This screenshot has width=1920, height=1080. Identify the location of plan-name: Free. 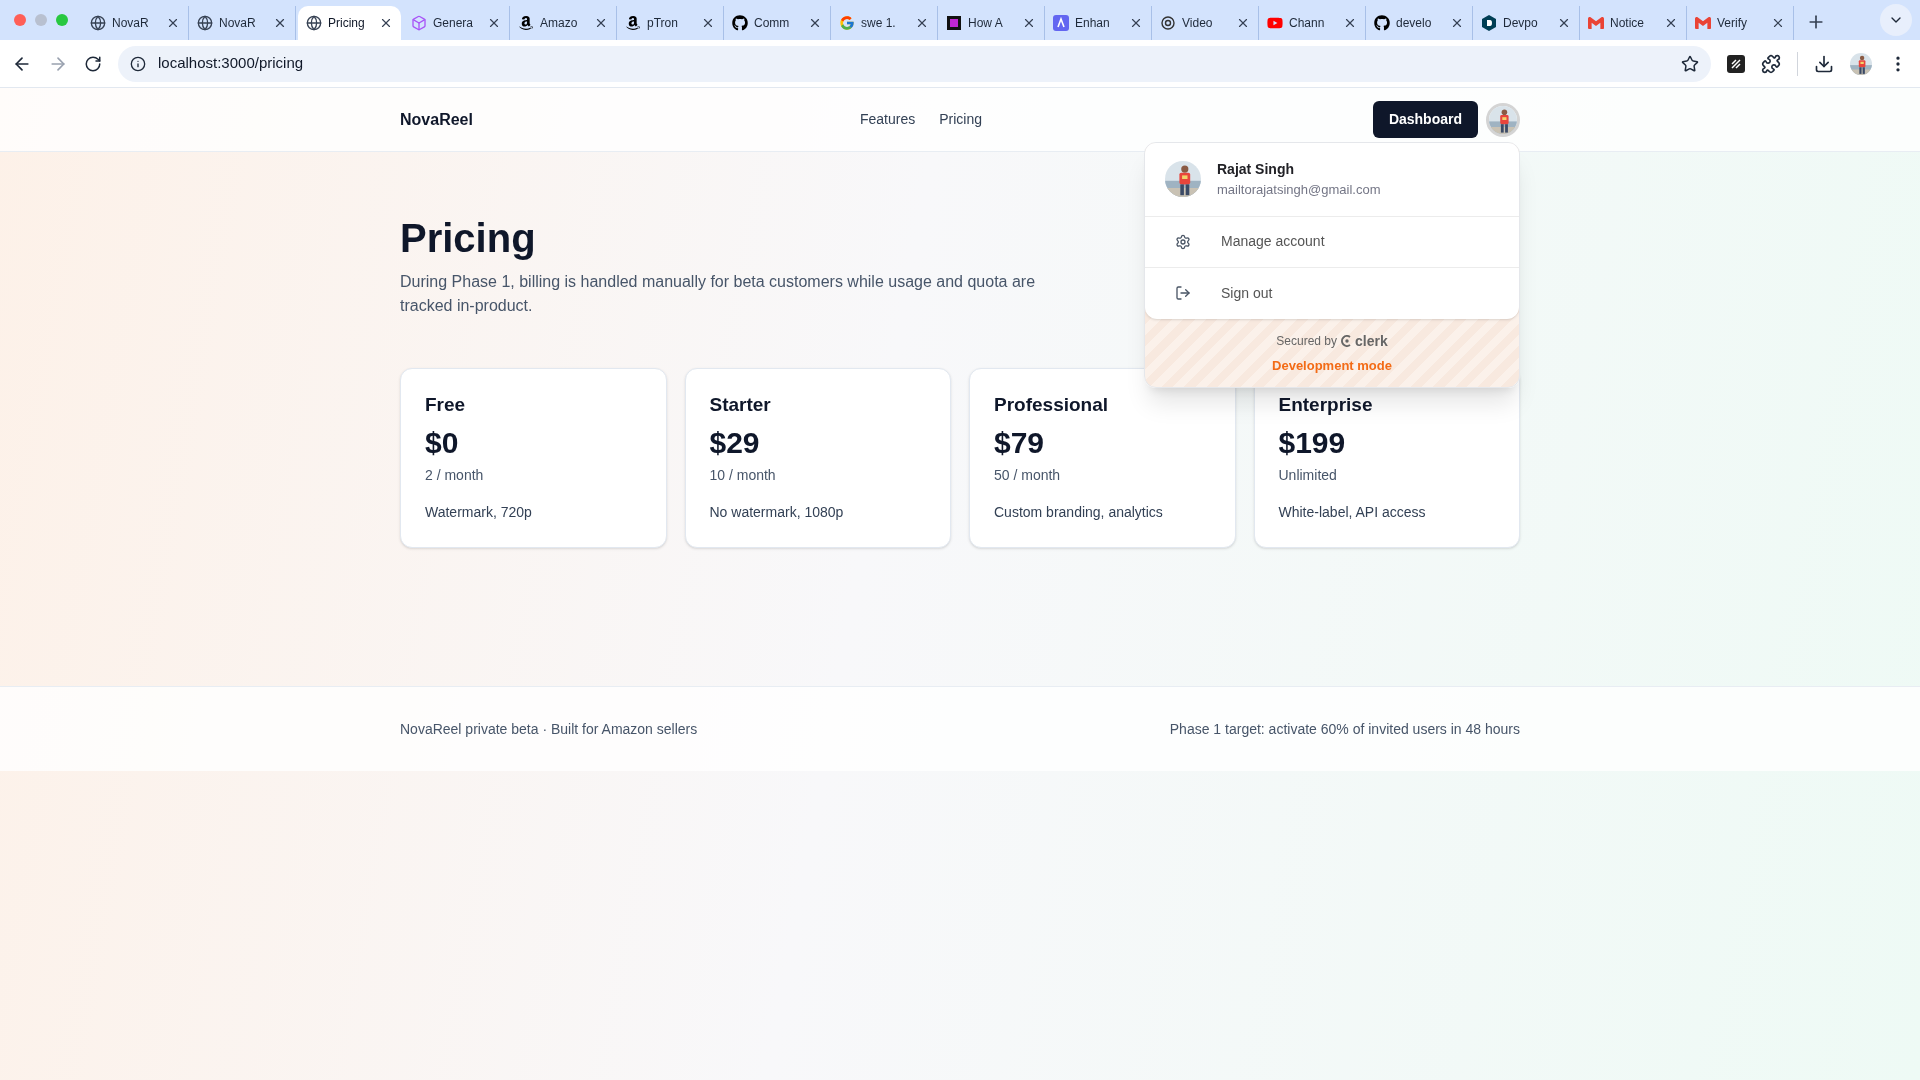
(446, 405).